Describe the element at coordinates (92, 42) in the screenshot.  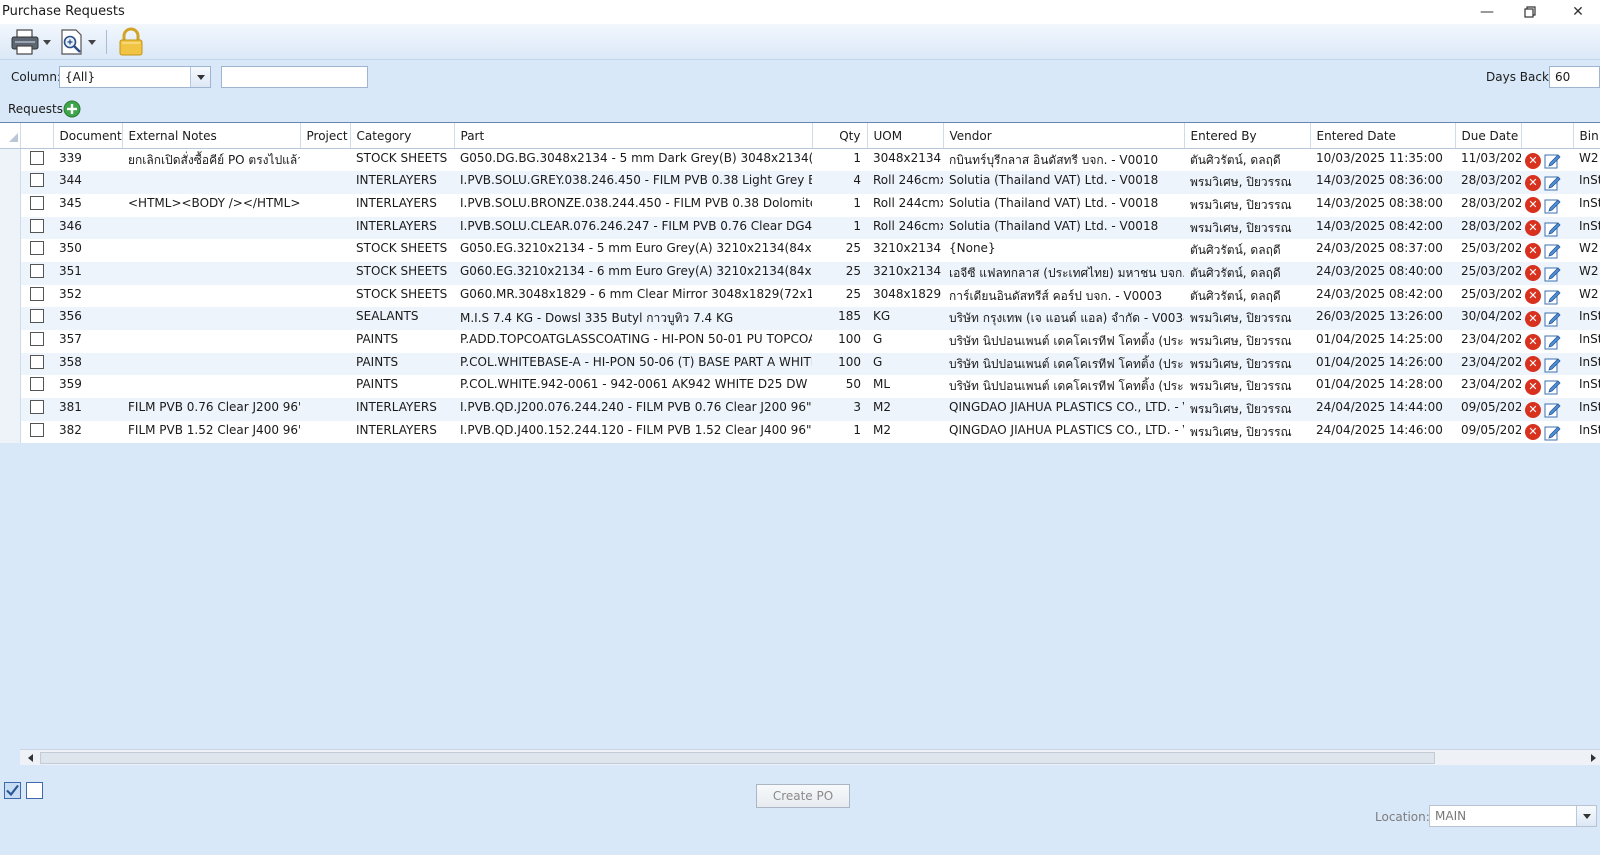
I see `preview-dropdown-arrow` at that location.